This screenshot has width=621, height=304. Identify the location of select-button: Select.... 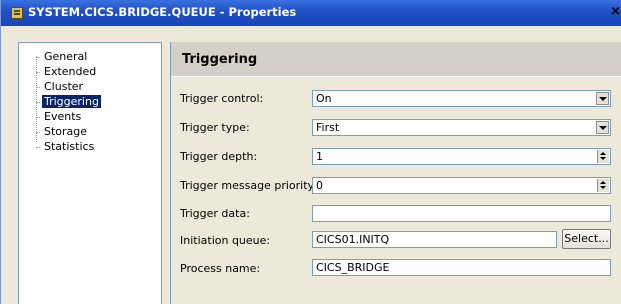
(586, 239).